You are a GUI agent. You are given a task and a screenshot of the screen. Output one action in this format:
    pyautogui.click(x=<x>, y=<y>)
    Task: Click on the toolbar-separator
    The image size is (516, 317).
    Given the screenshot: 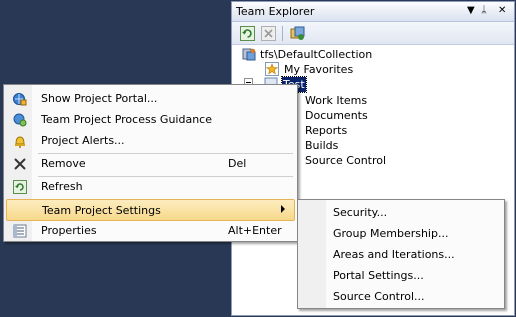 What is the action you would take?
    pyautogui.click(x=282, y=33)
    